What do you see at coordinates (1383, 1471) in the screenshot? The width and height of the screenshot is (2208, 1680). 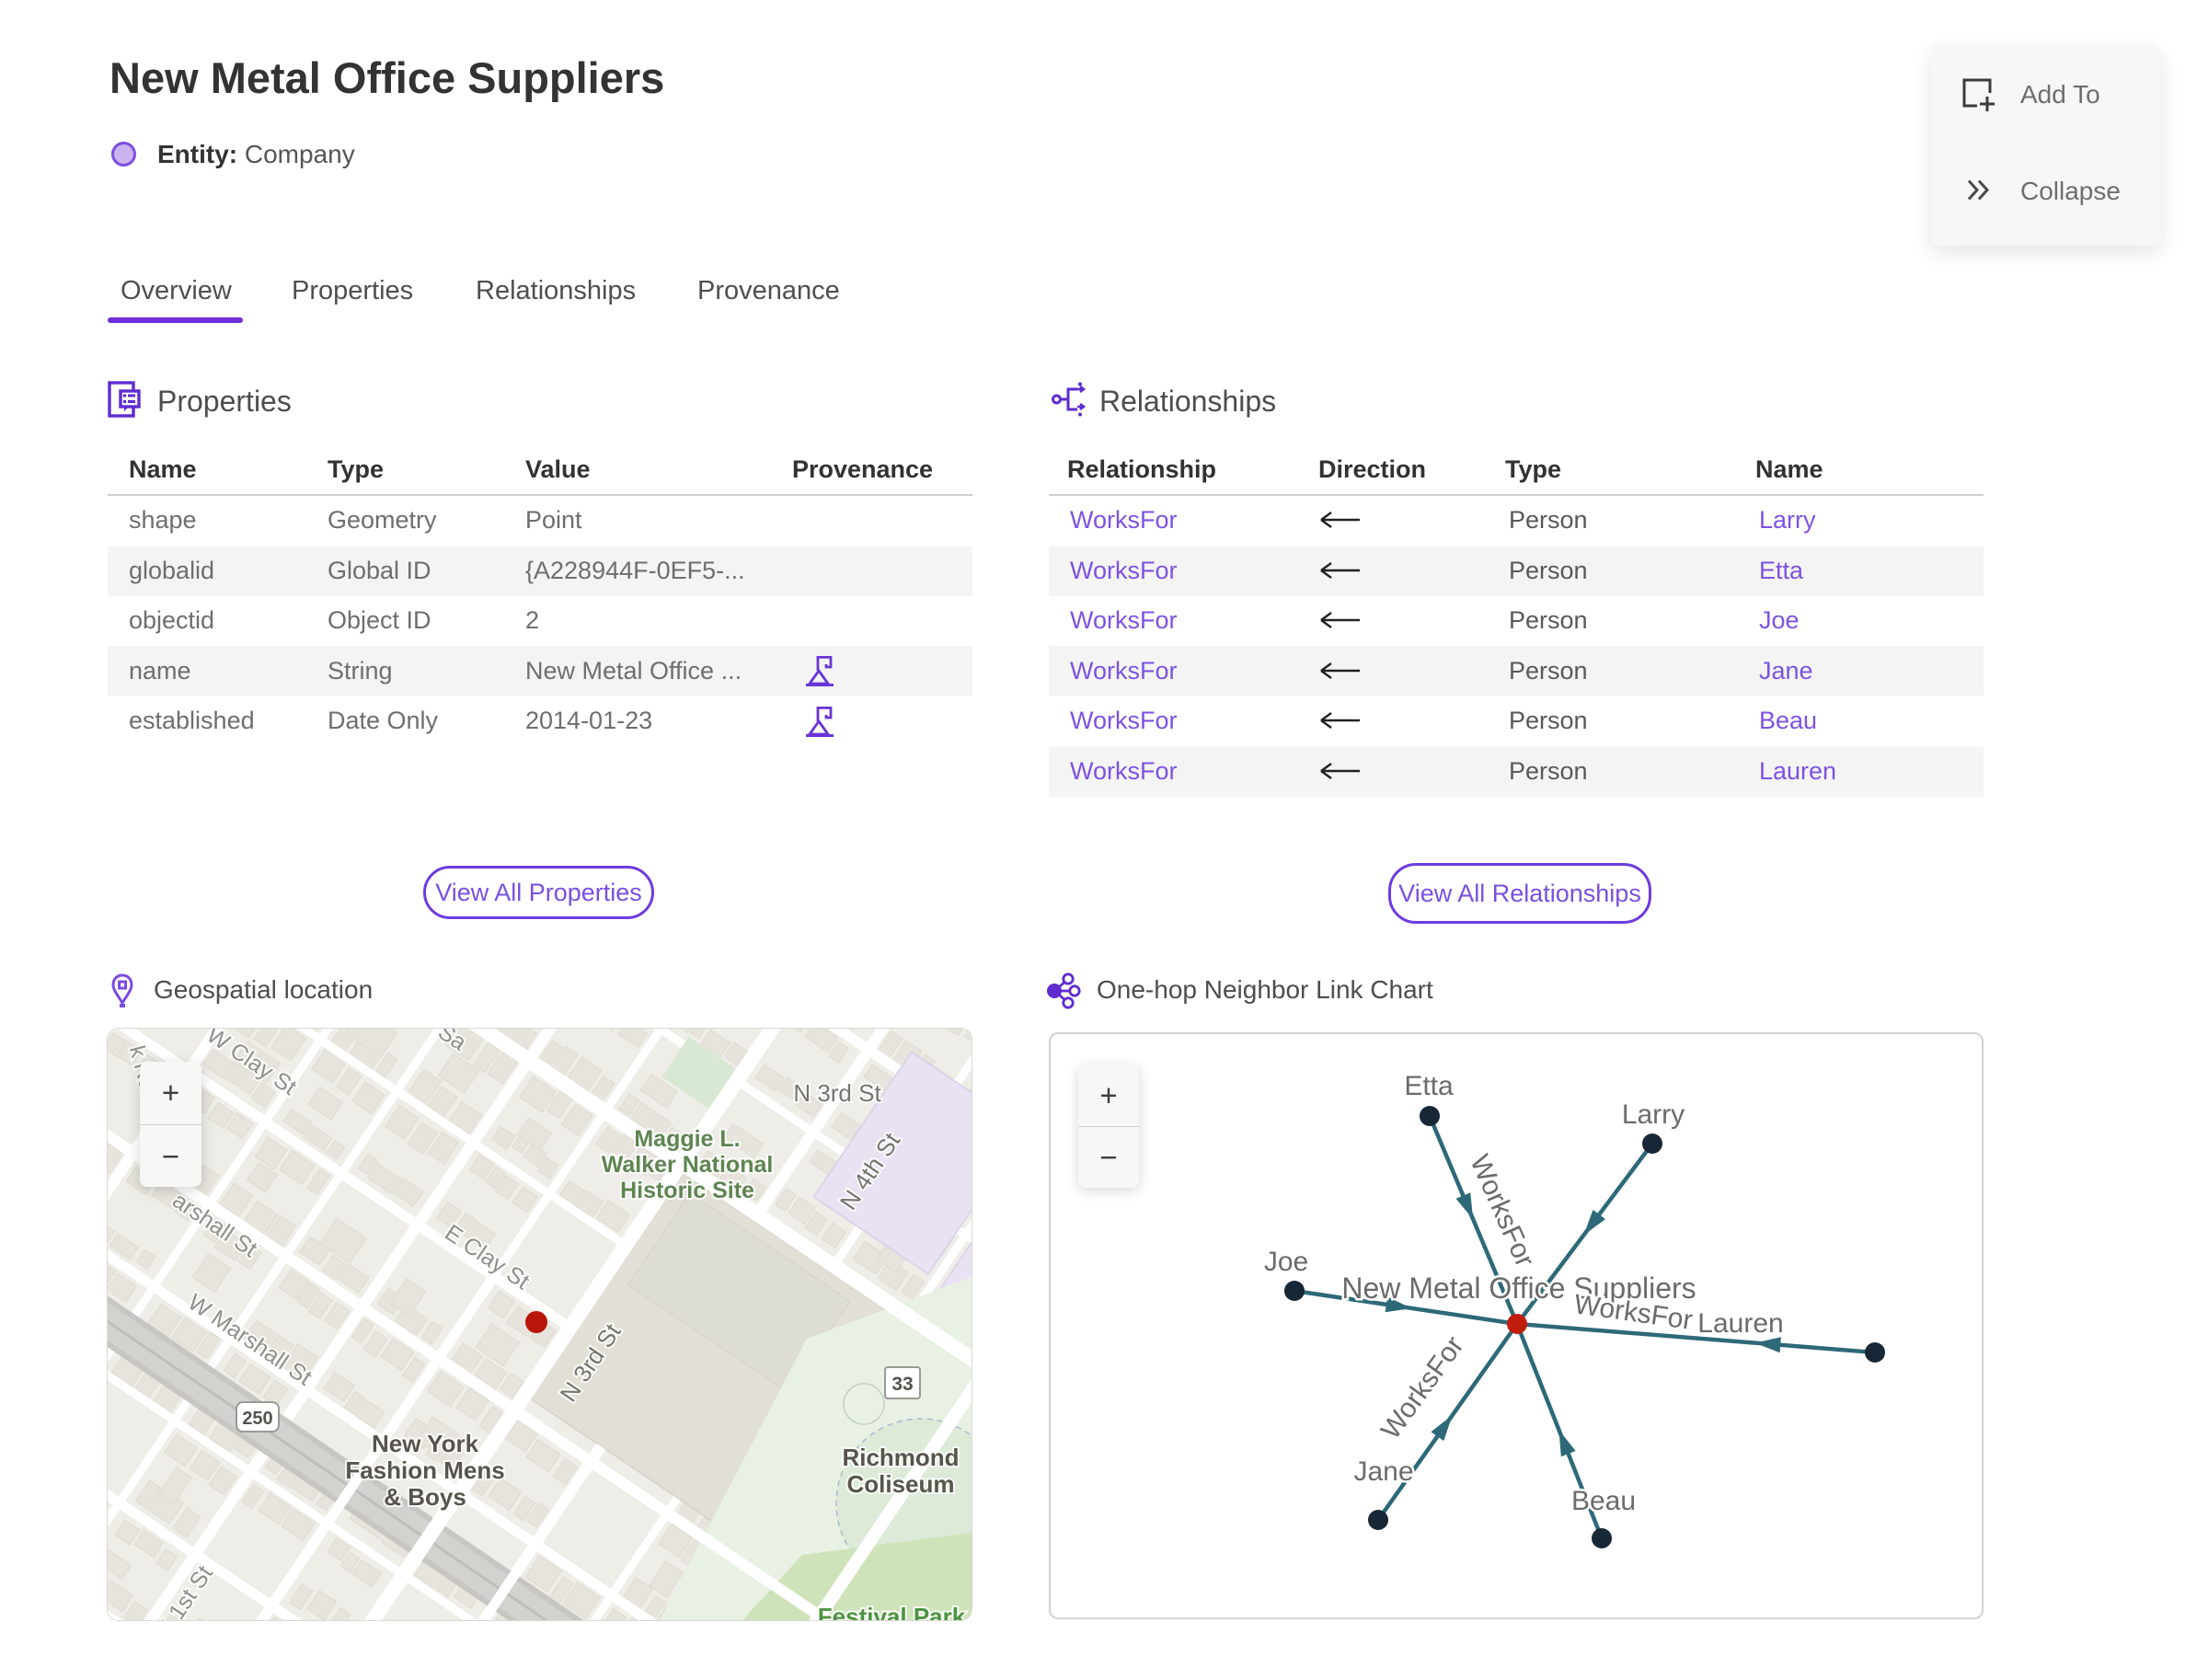 I see `svg-text: Jane` at bounding box center [1383, 1471].